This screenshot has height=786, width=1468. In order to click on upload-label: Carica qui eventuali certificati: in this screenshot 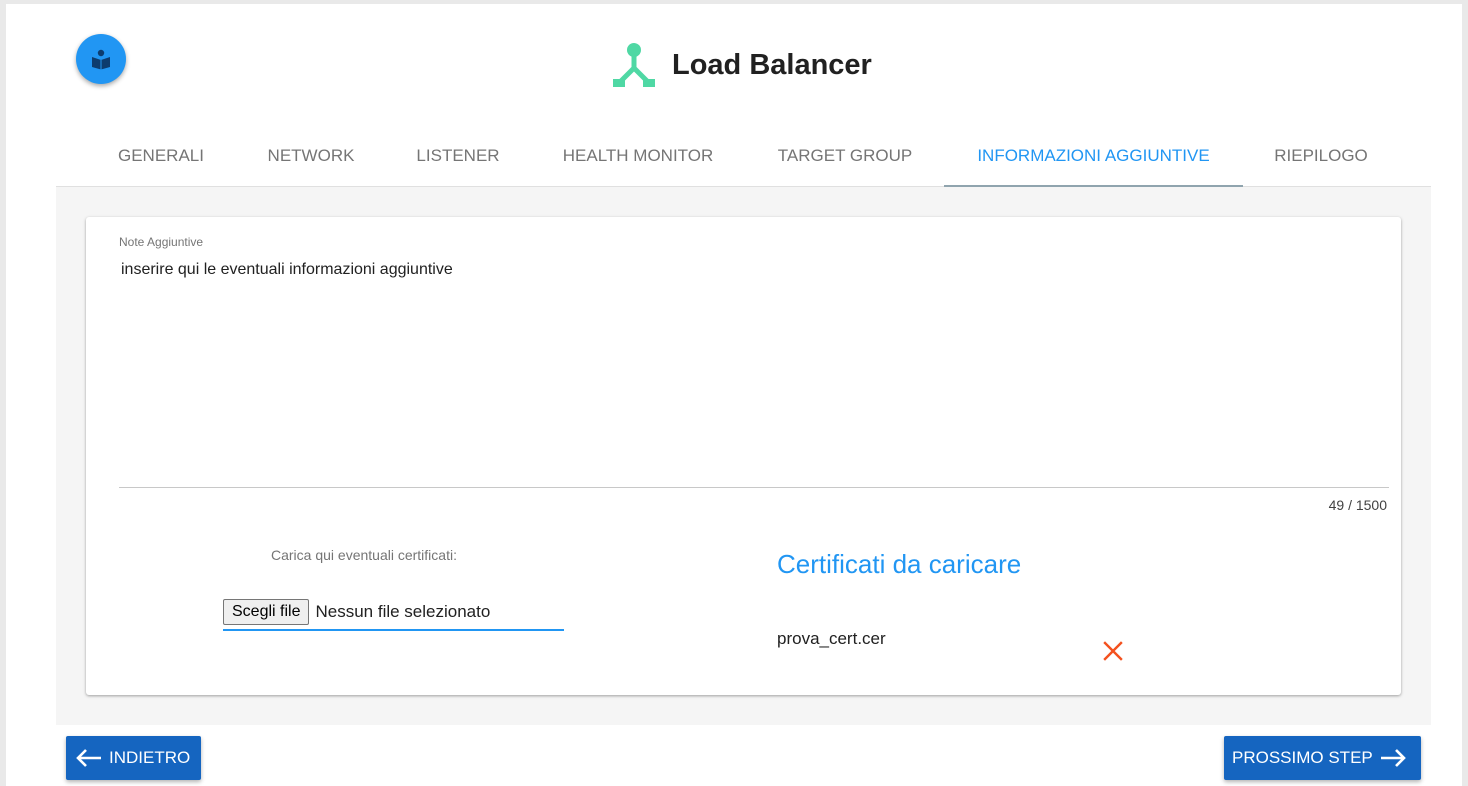, I will do `click(364, 555)`.